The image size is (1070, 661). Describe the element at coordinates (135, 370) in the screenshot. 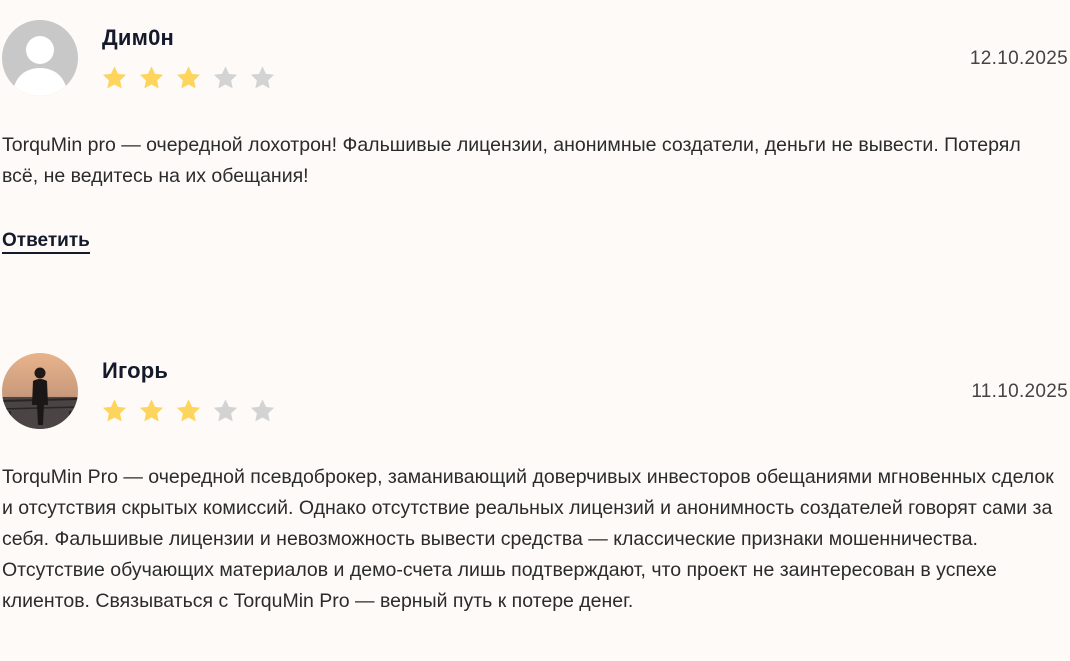

I see `author-name: Игорь` at that location.